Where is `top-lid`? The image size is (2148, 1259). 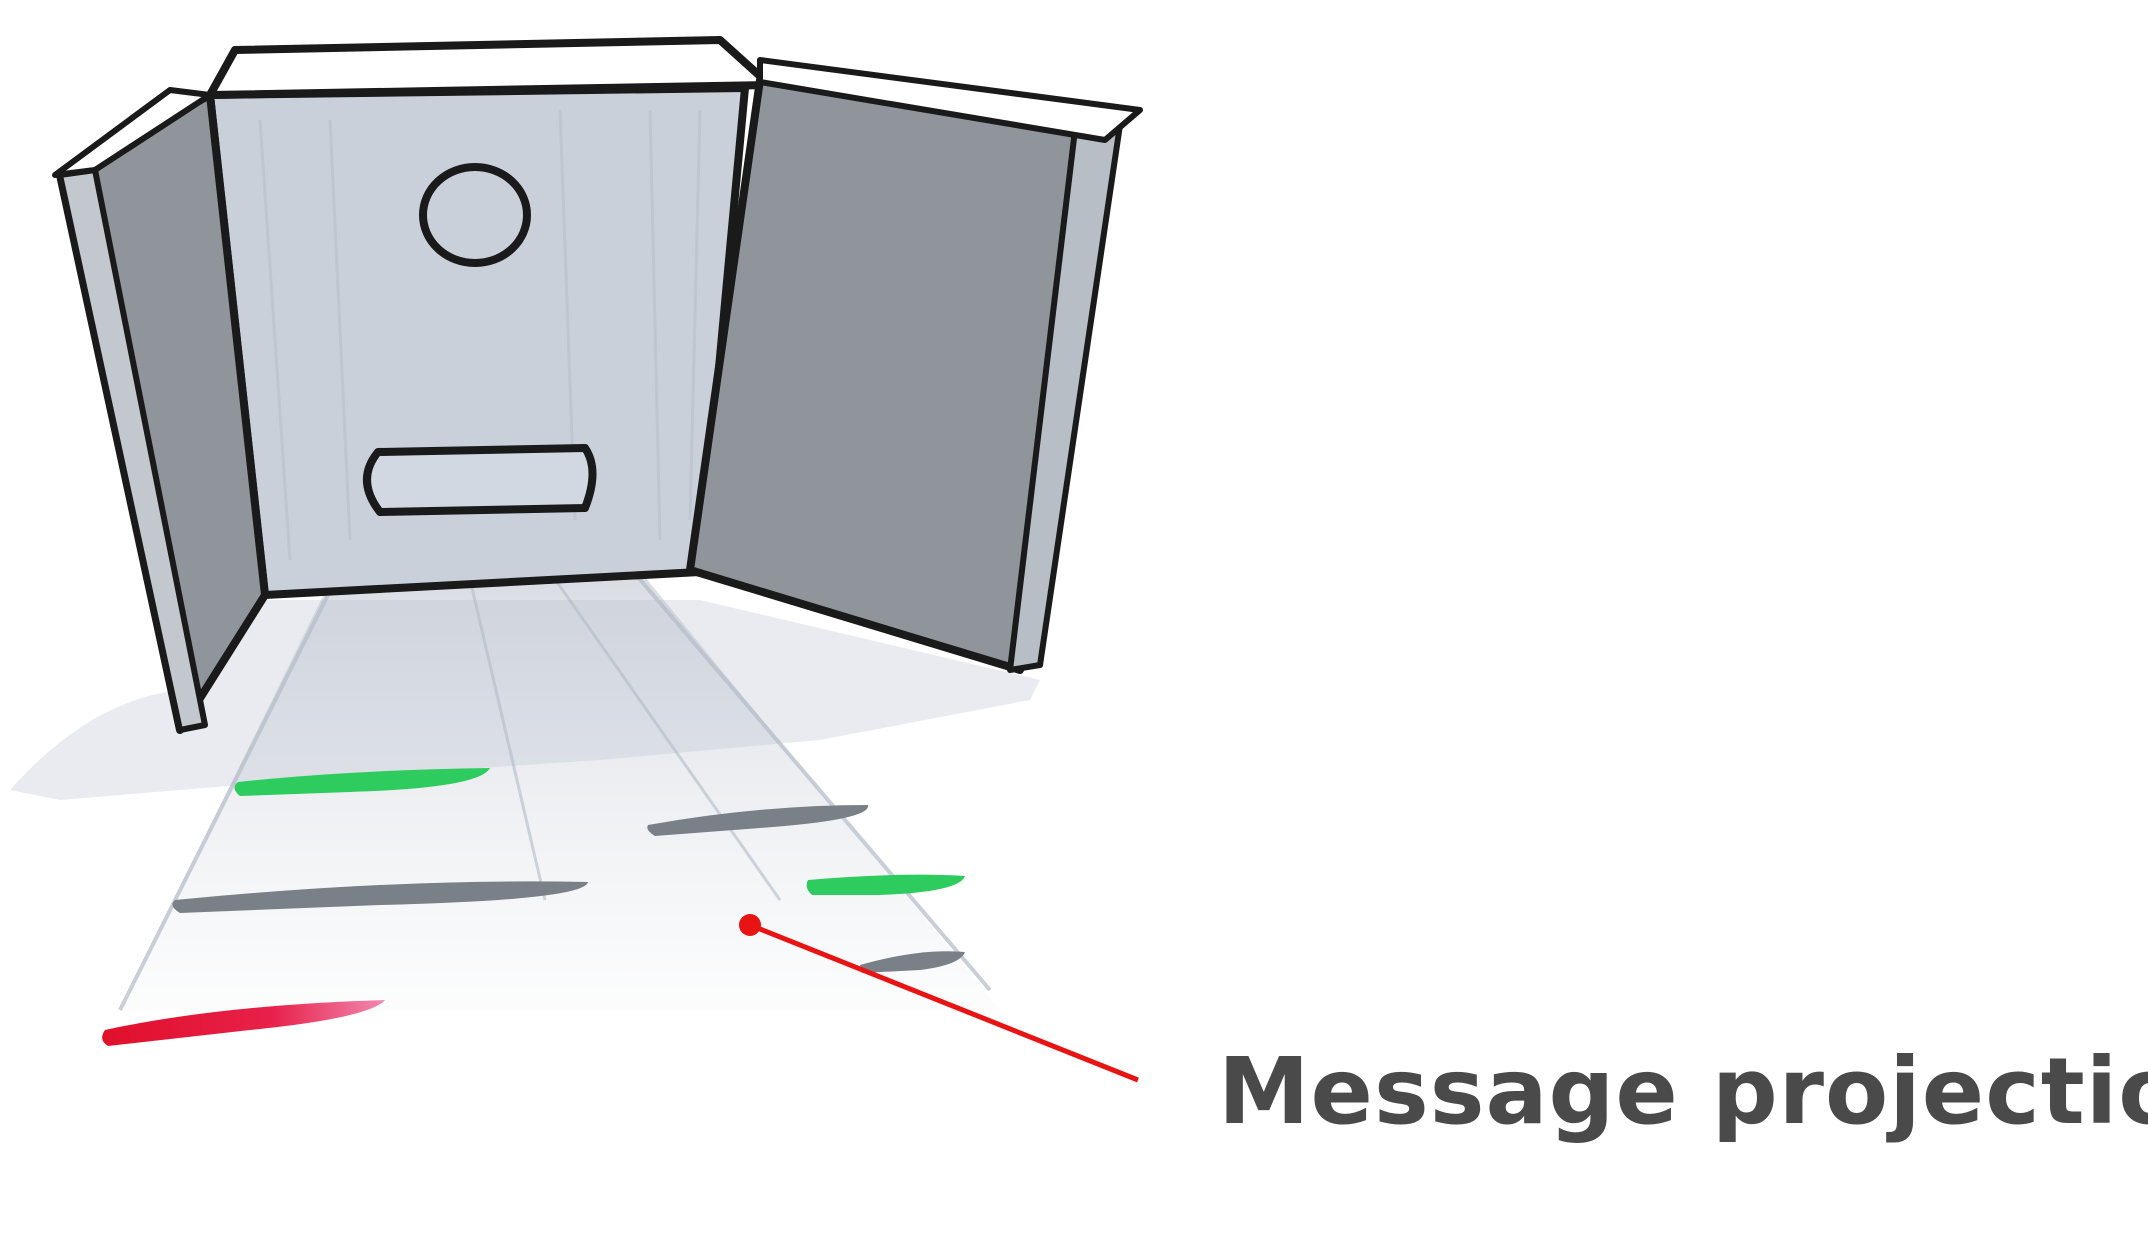 top-lid is located at coordinates (490, 67).